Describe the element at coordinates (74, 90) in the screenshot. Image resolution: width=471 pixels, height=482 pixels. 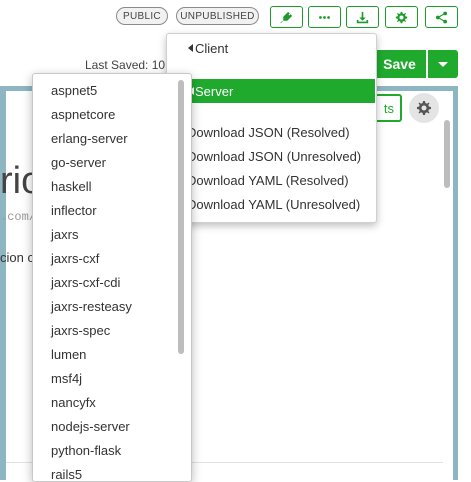
I see `server-language-item: aspnet5` at that location.